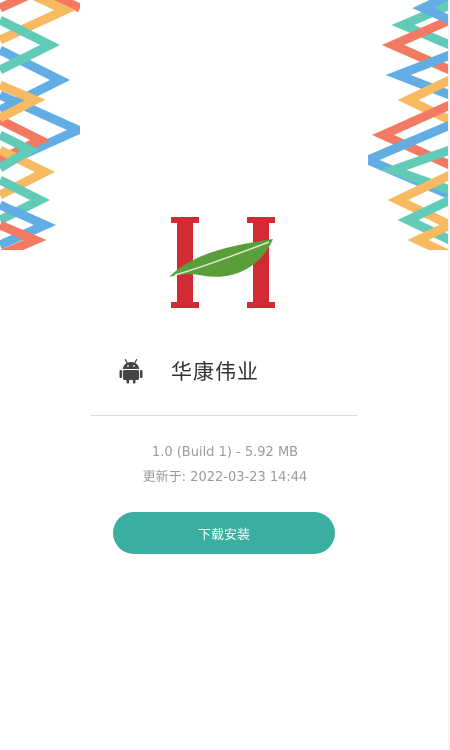 Image resolution: width=450 pixels, height=750 pixels. What do you see at coordinates (222, 262) in the screenshot?
I see `app-logo` at bounding box center [222, 262].